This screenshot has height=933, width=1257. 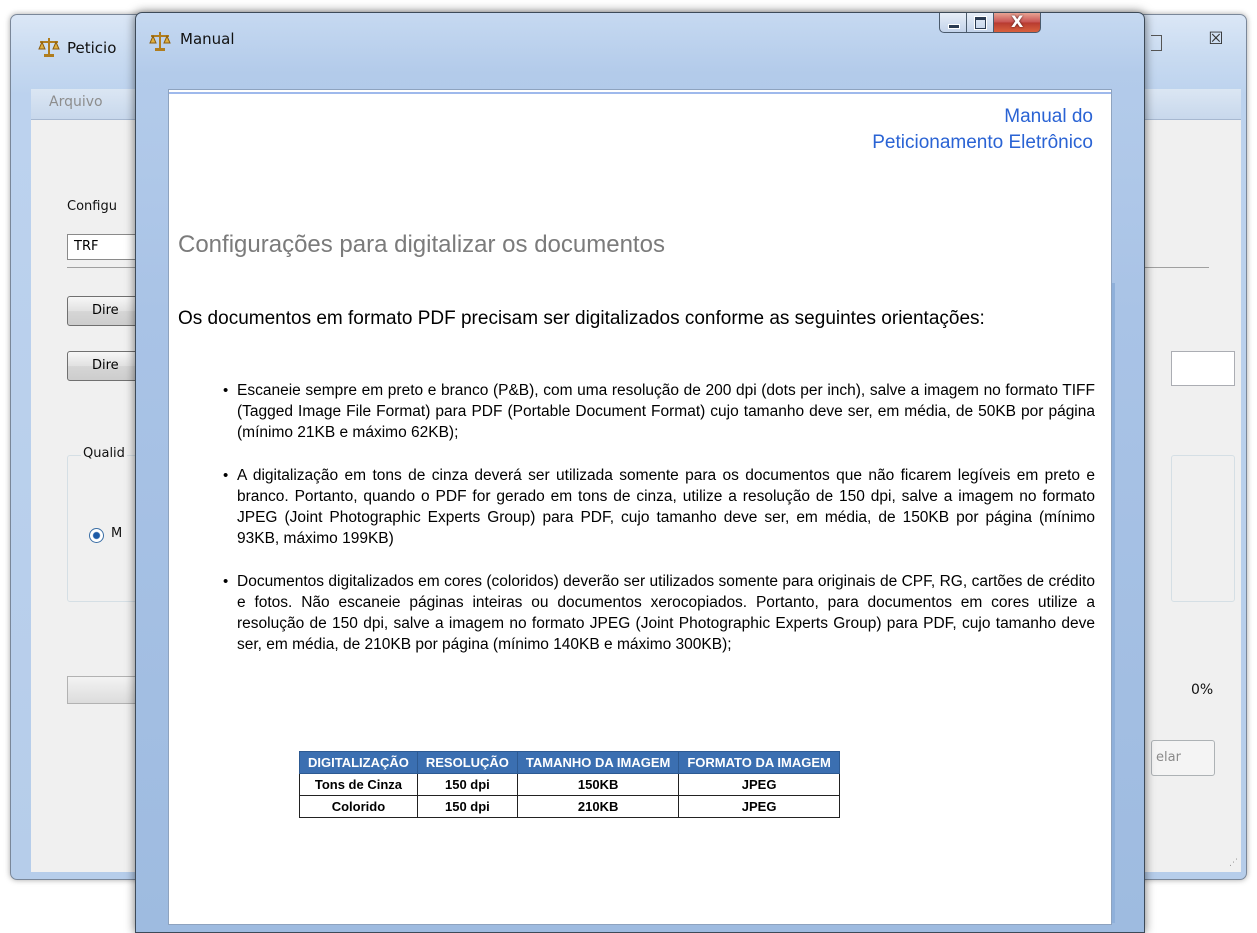 I want to click on resize-grip-icon: ⋰, so click(x=1233, y=863).